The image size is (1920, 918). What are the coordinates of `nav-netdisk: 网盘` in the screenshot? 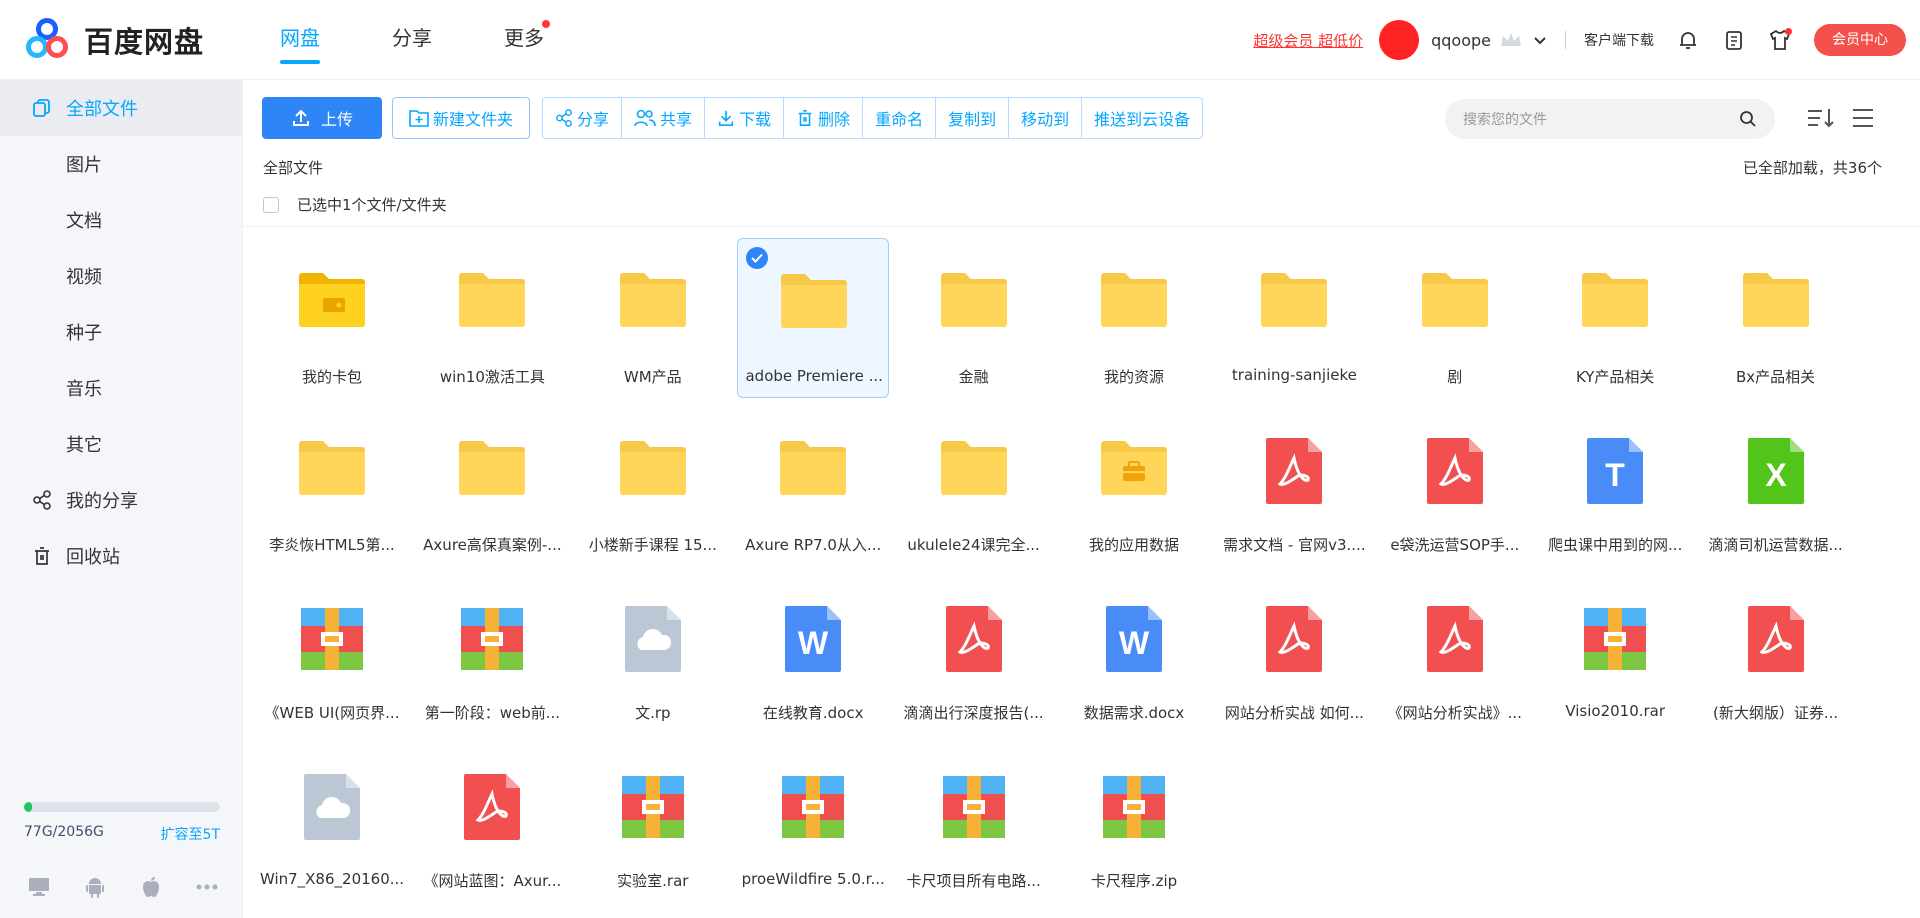 It's located at (300, 40).